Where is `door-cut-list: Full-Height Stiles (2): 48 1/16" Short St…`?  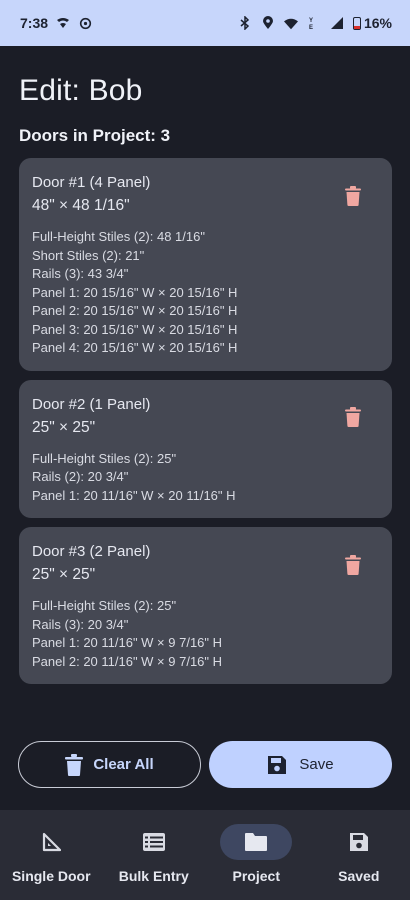 door-cut-list: Full-Height Stiles (2): 48 1/16" Short St… is located at coordinates (205, 293).